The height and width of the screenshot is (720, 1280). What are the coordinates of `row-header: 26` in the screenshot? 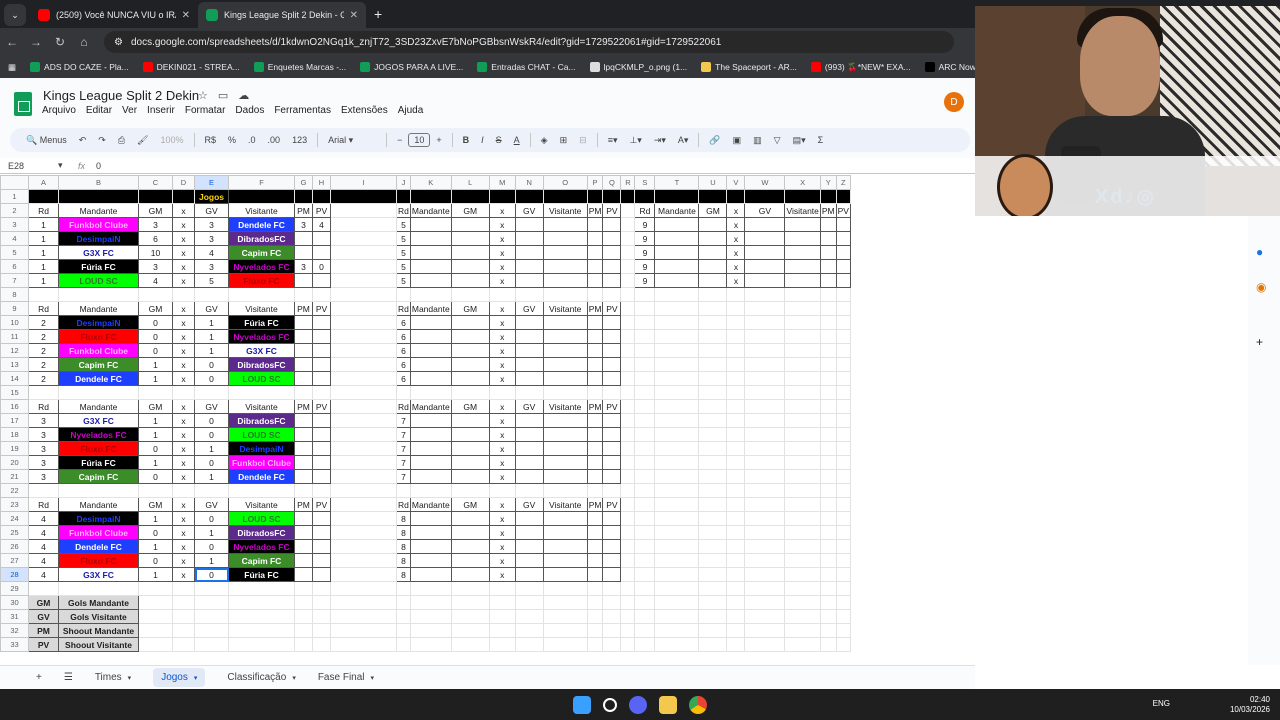 It's located at (14, 546).